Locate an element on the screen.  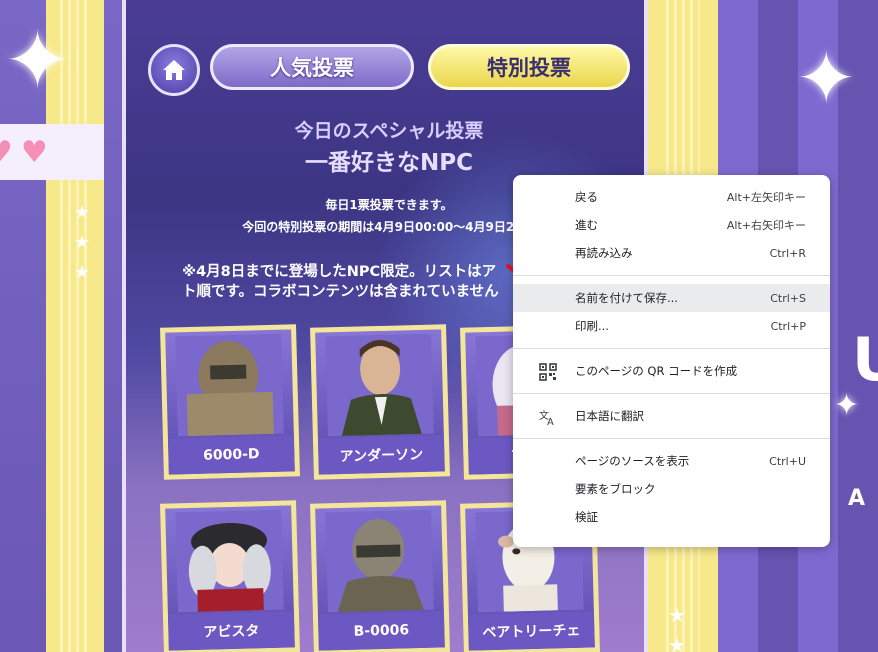
heart-strip: ♥ ♥ is located at coordinates (52, 152).